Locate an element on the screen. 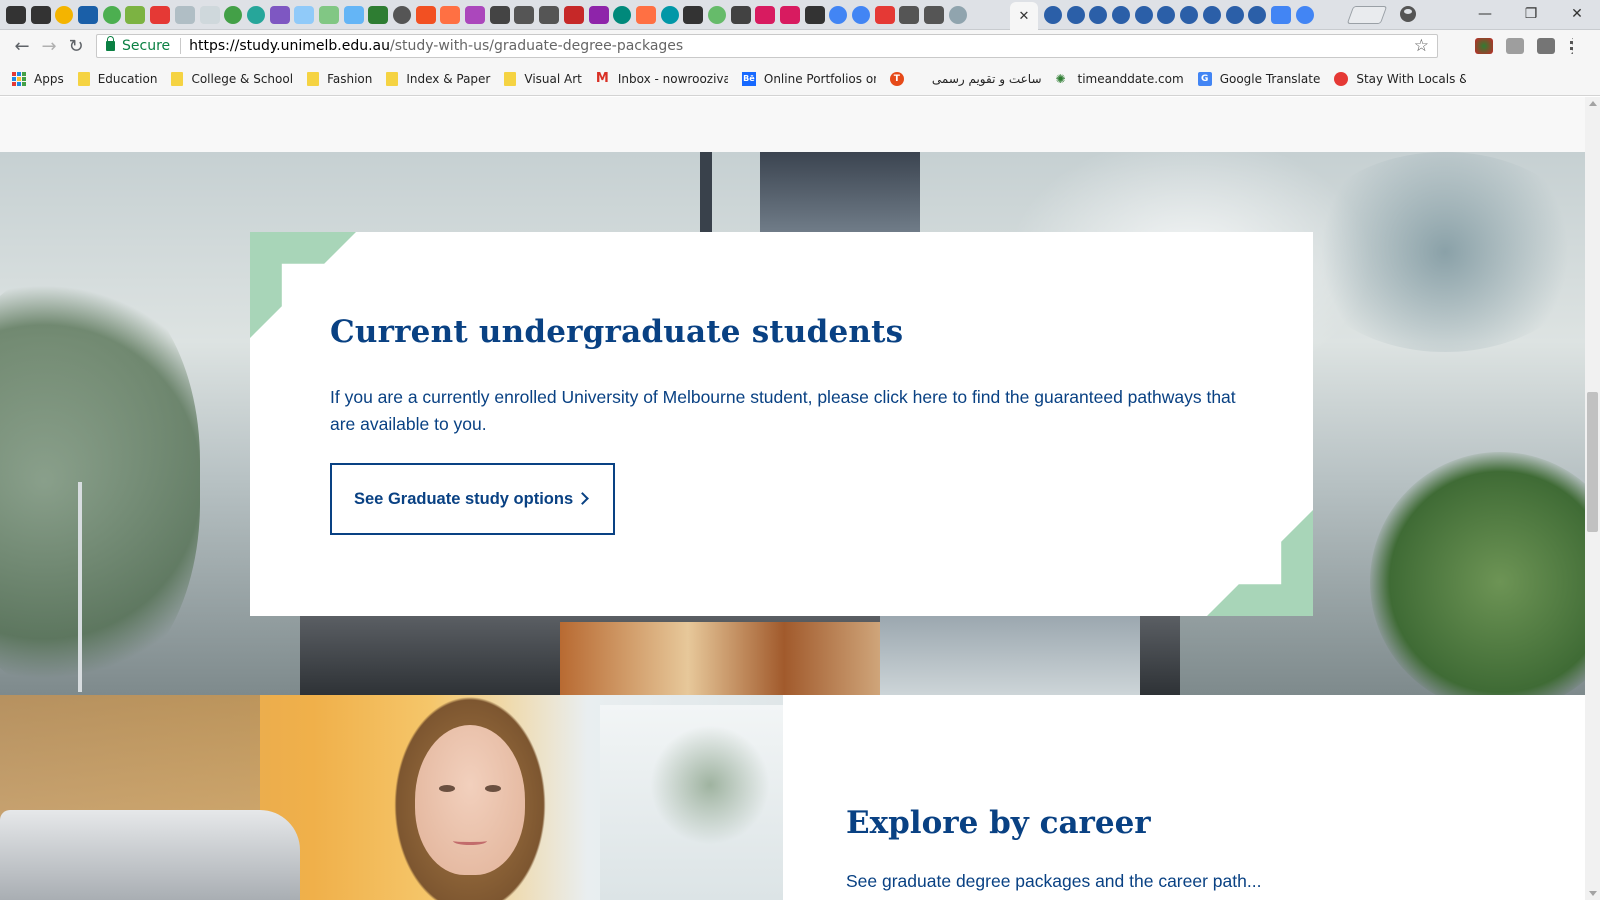 This screenshot has width=1600, height=900. hero-building-overhang is located at coordinates (1010, 654).